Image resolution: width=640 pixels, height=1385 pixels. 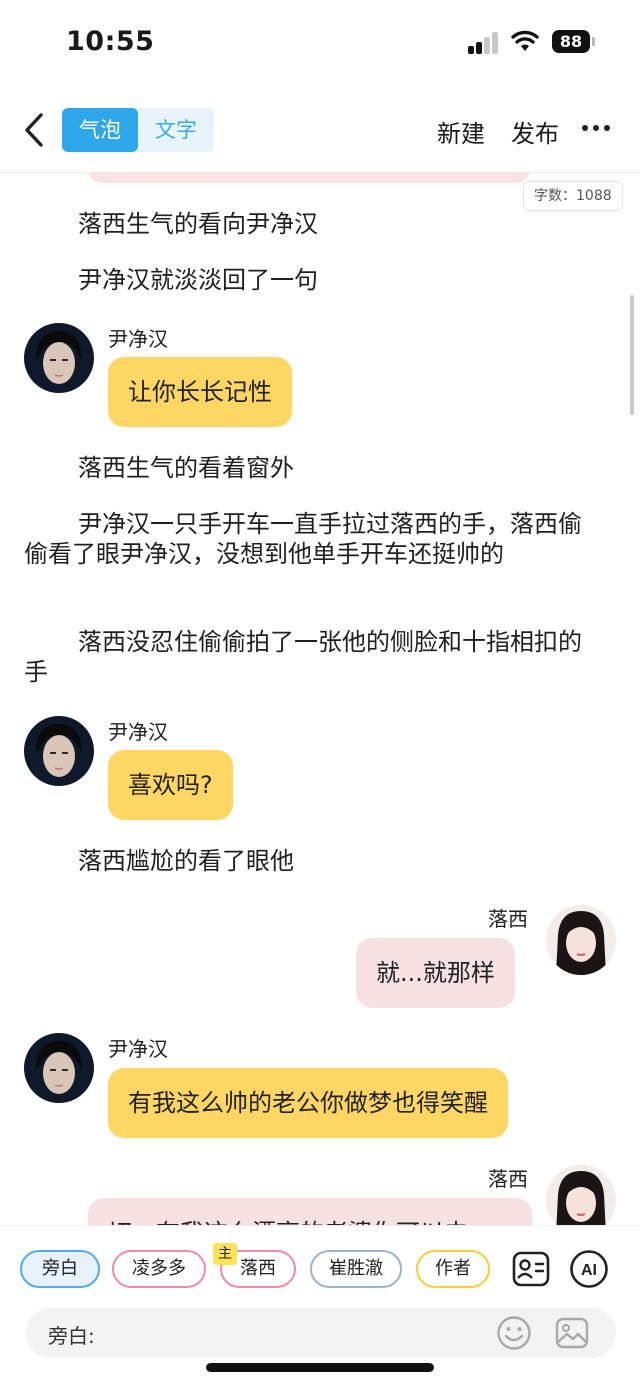 I want to click on image-icon, so click(x=572, y=1333).